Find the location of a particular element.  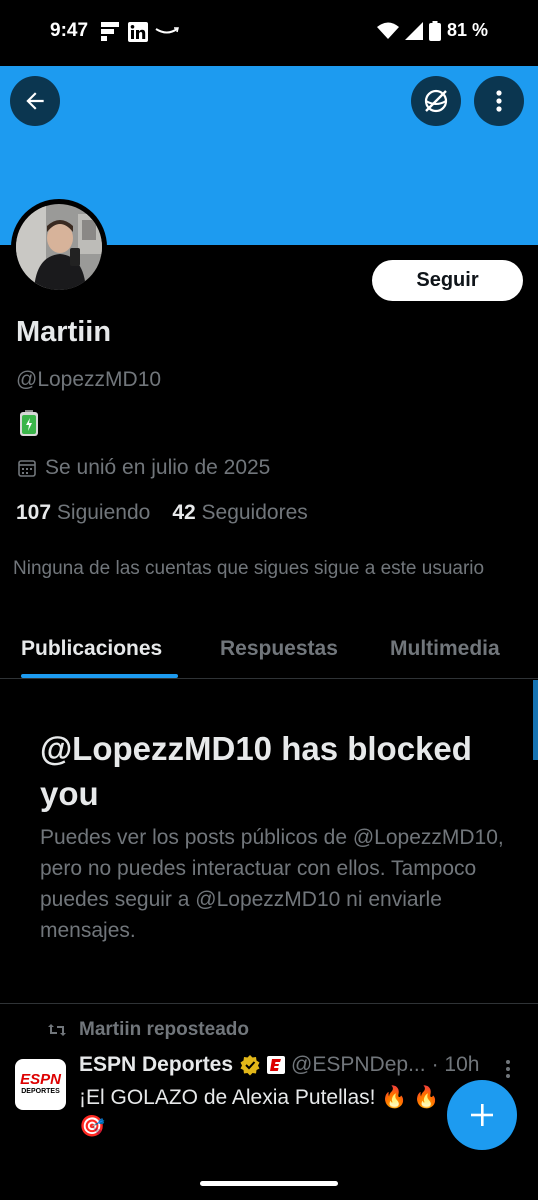

tab-publicaciones: Publicaciones is located at coordinates (91, 649).